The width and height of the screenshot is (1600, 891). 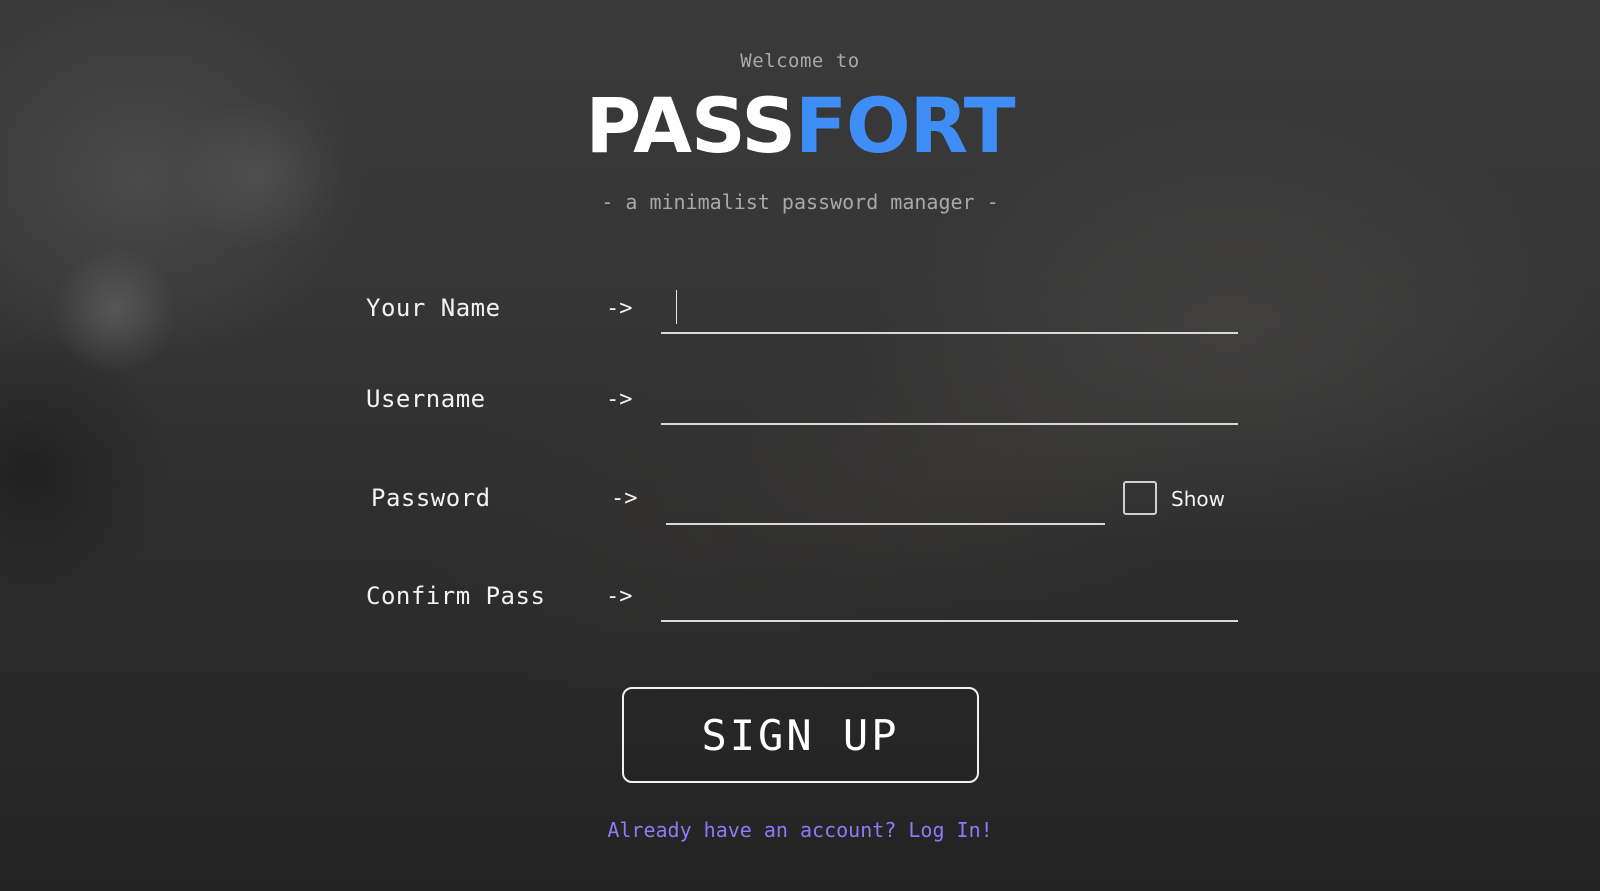 What do you see at coordinates (800, 61) in the screenshot?
I see `welcome-text: Welcome to` at bounding box center [800, 61].